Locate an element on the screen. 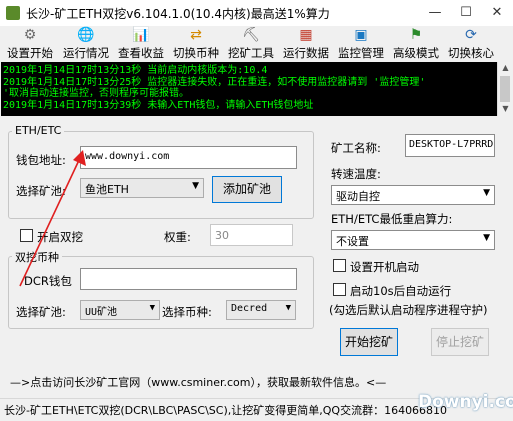 This screenshot has width=513, height=421. toolbar-label: 监控管理 is located at coordinates (361, 53).